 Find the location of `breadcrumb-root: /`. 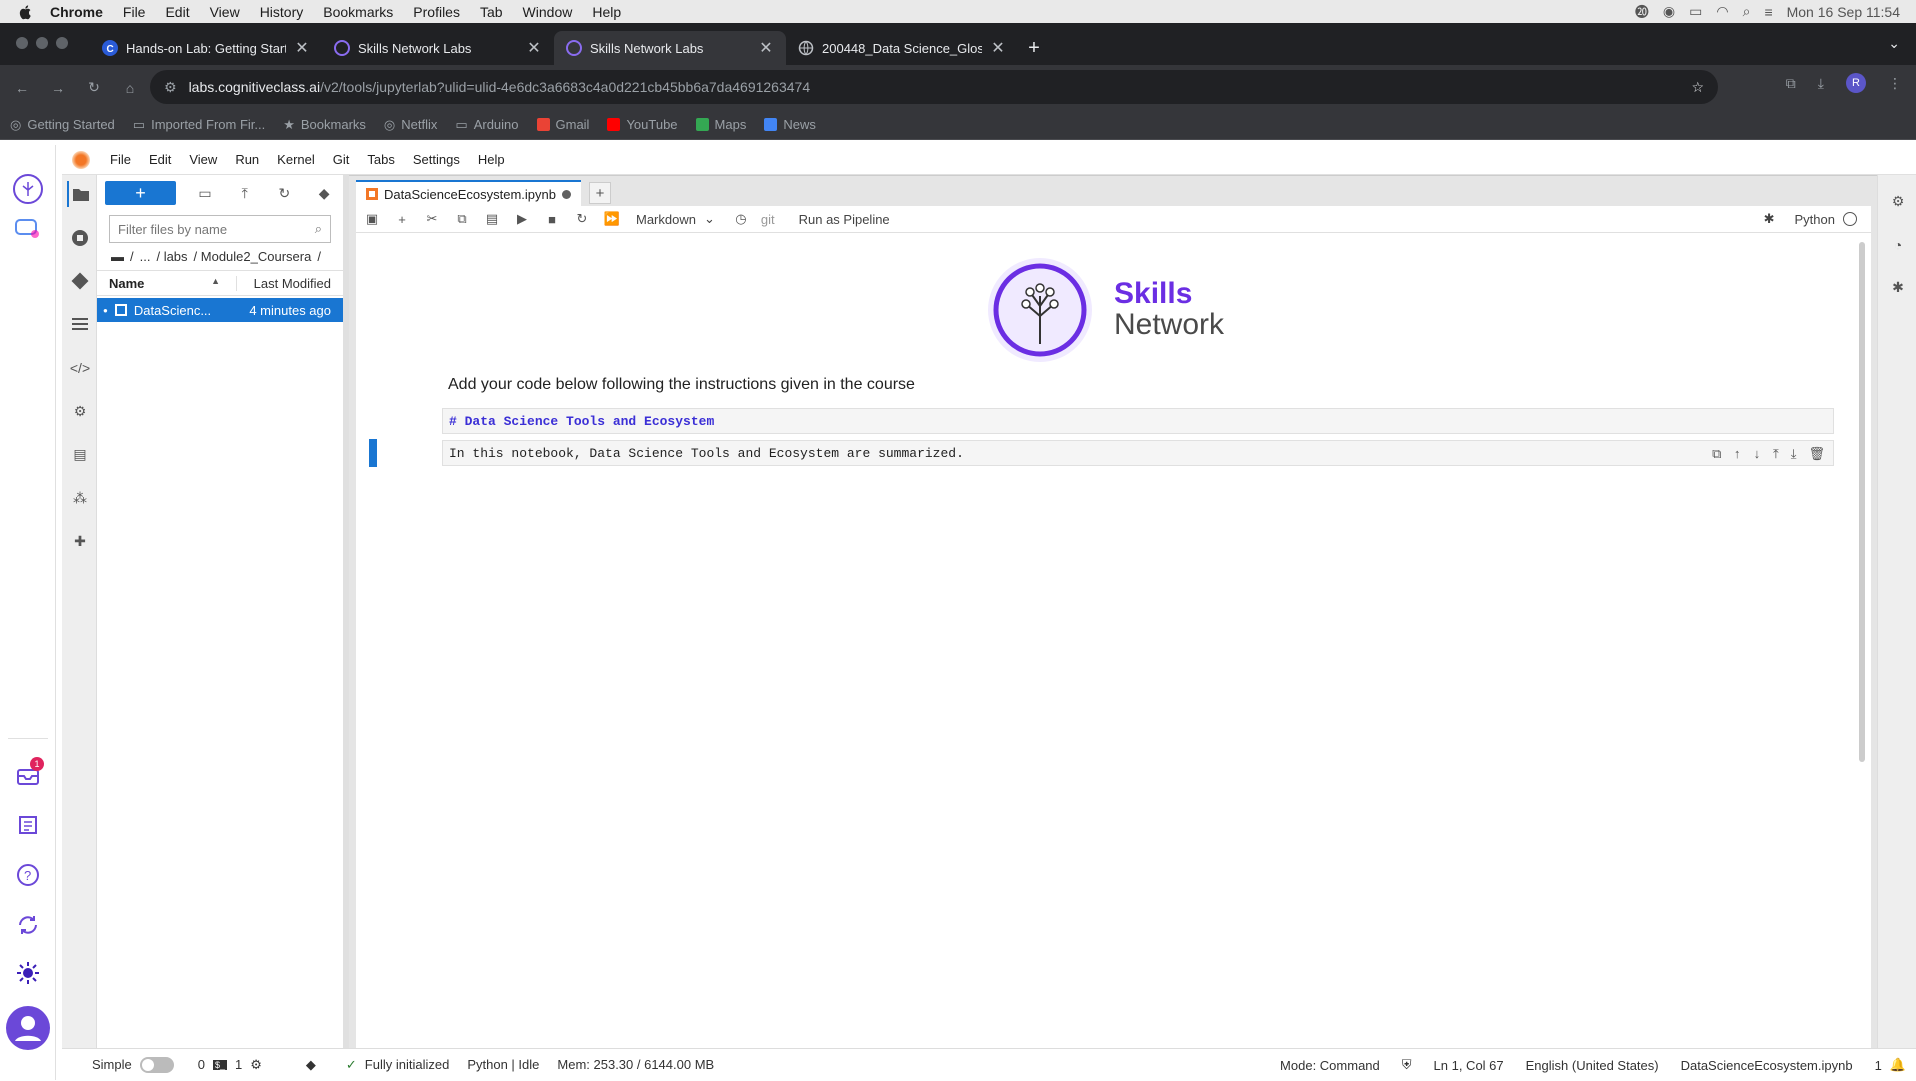

breadcrumb-root: / is located at coordinates (132, 256).